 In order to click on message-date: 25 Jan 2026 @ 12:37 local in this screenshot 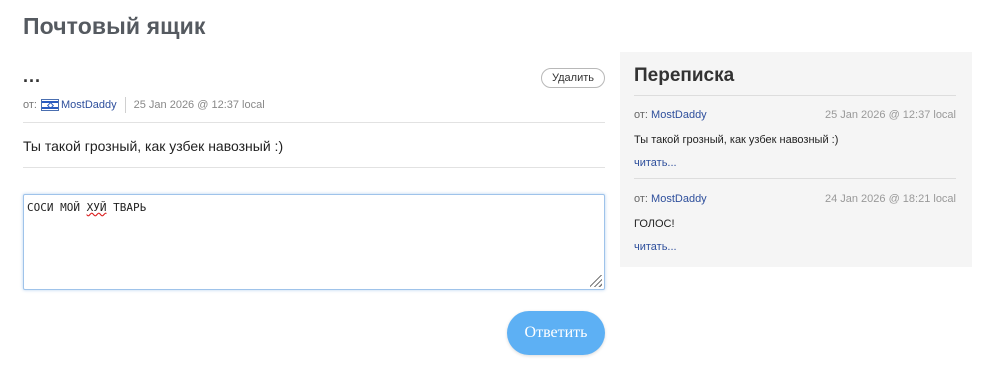, I will do `click(199, 105)`.